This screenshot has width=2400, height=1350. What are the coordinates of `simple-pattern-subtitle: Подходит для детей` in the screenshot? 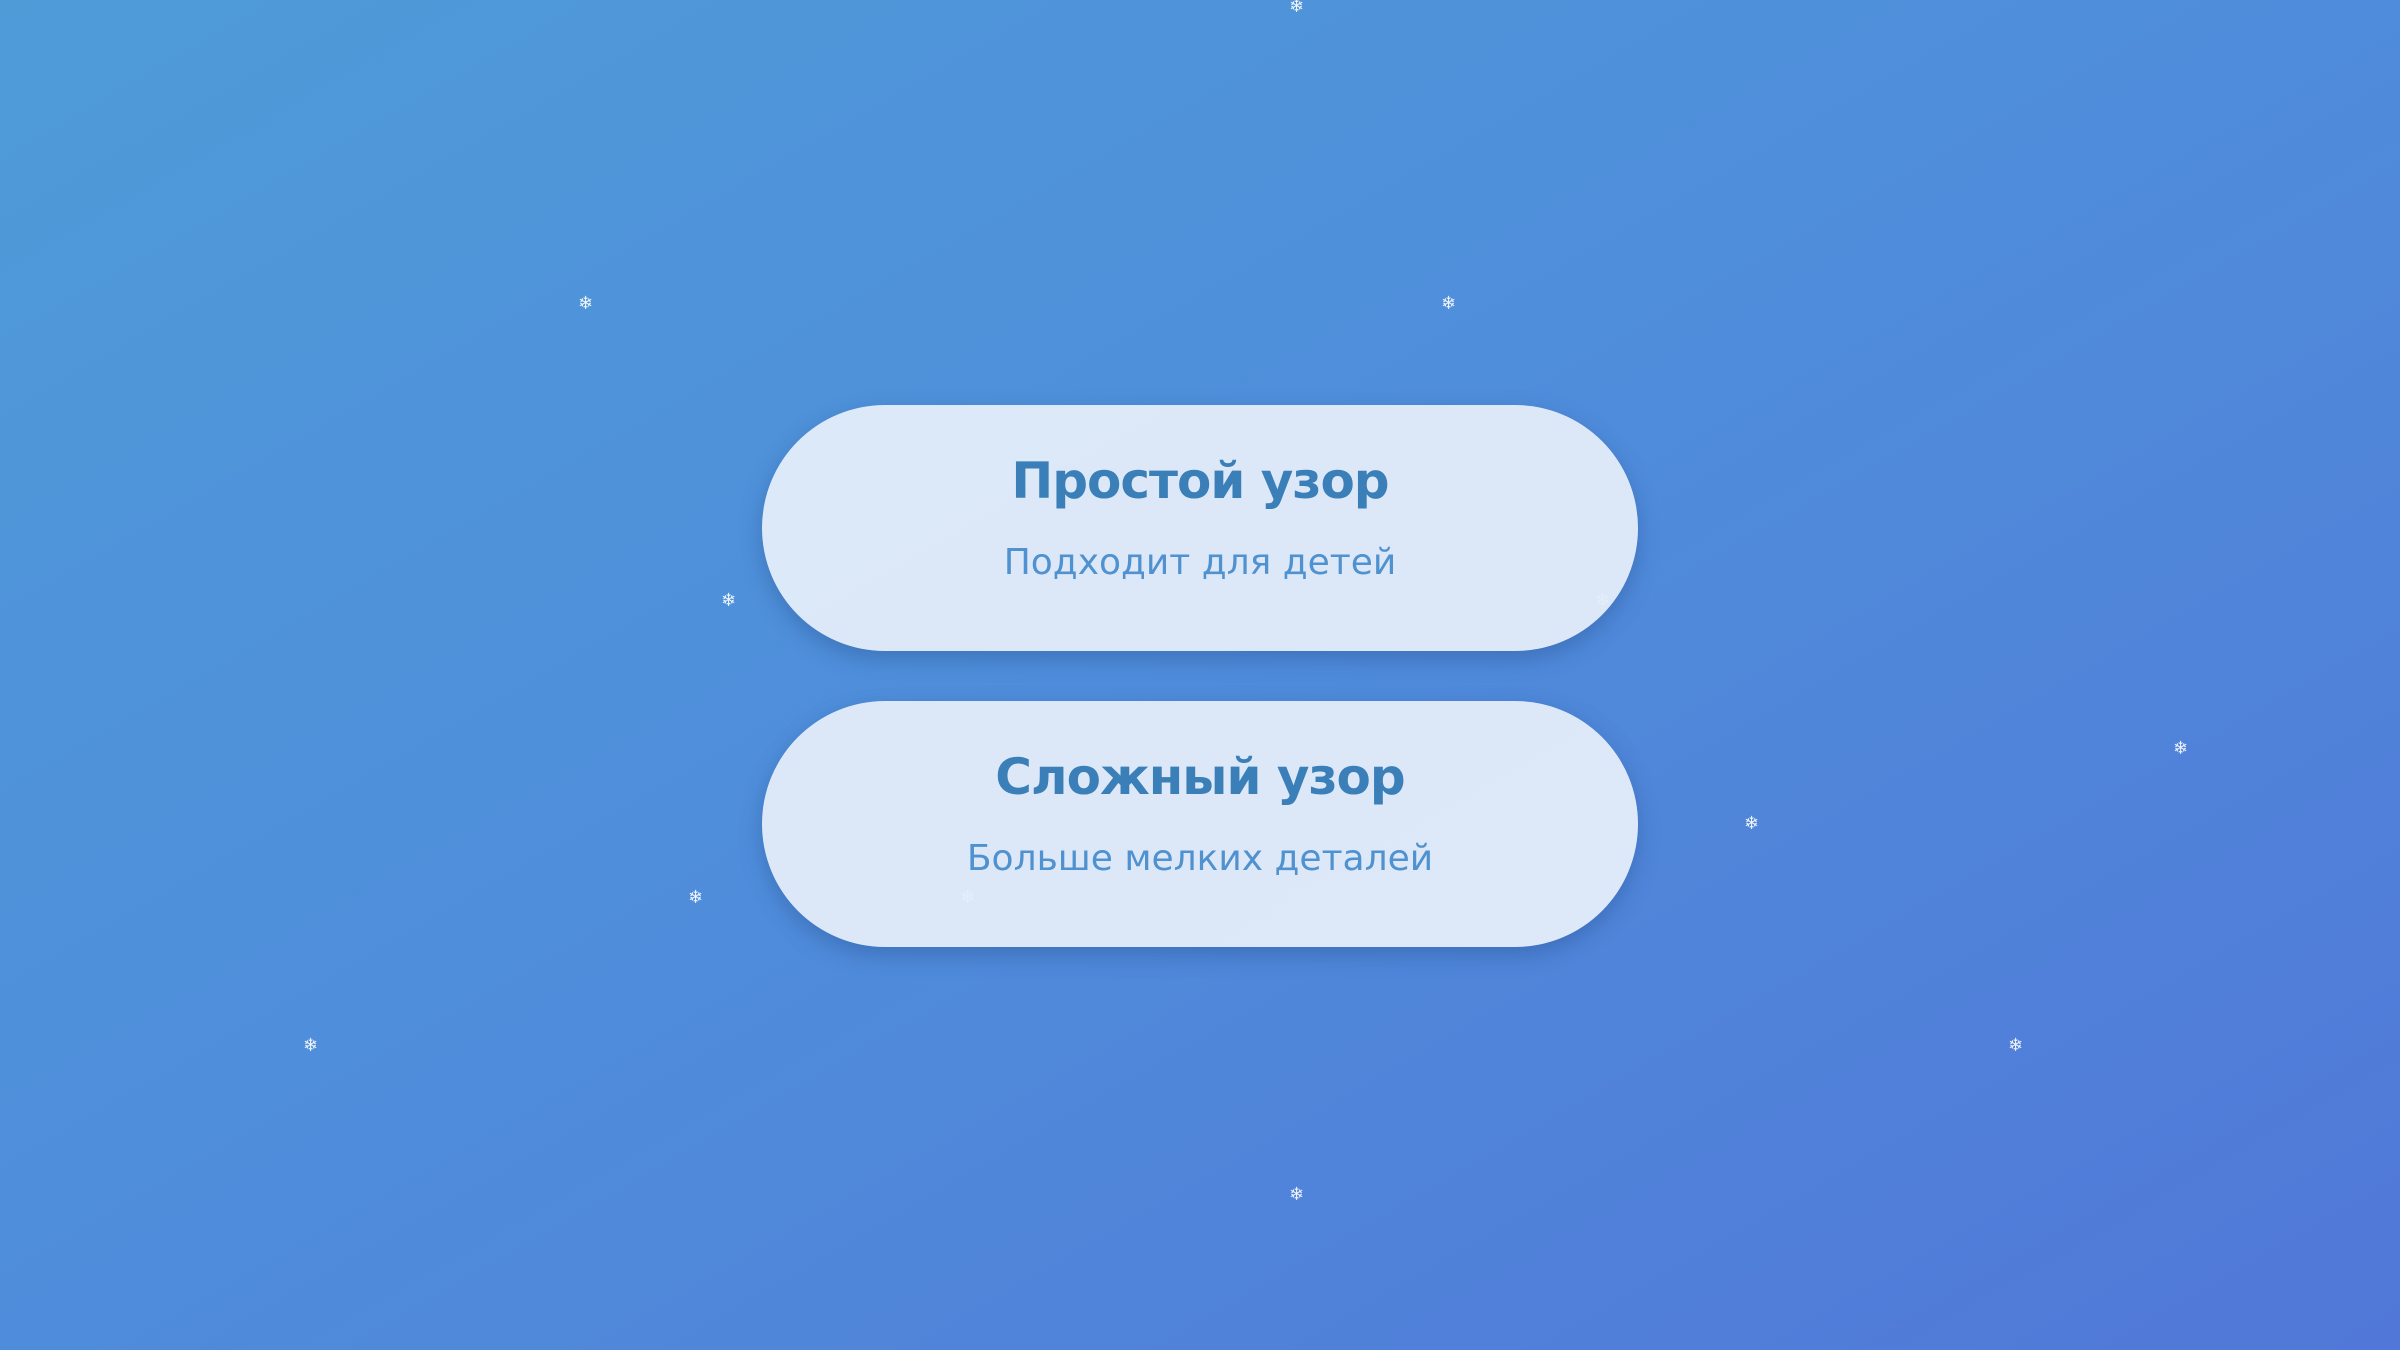 It's located at (1200, 562).